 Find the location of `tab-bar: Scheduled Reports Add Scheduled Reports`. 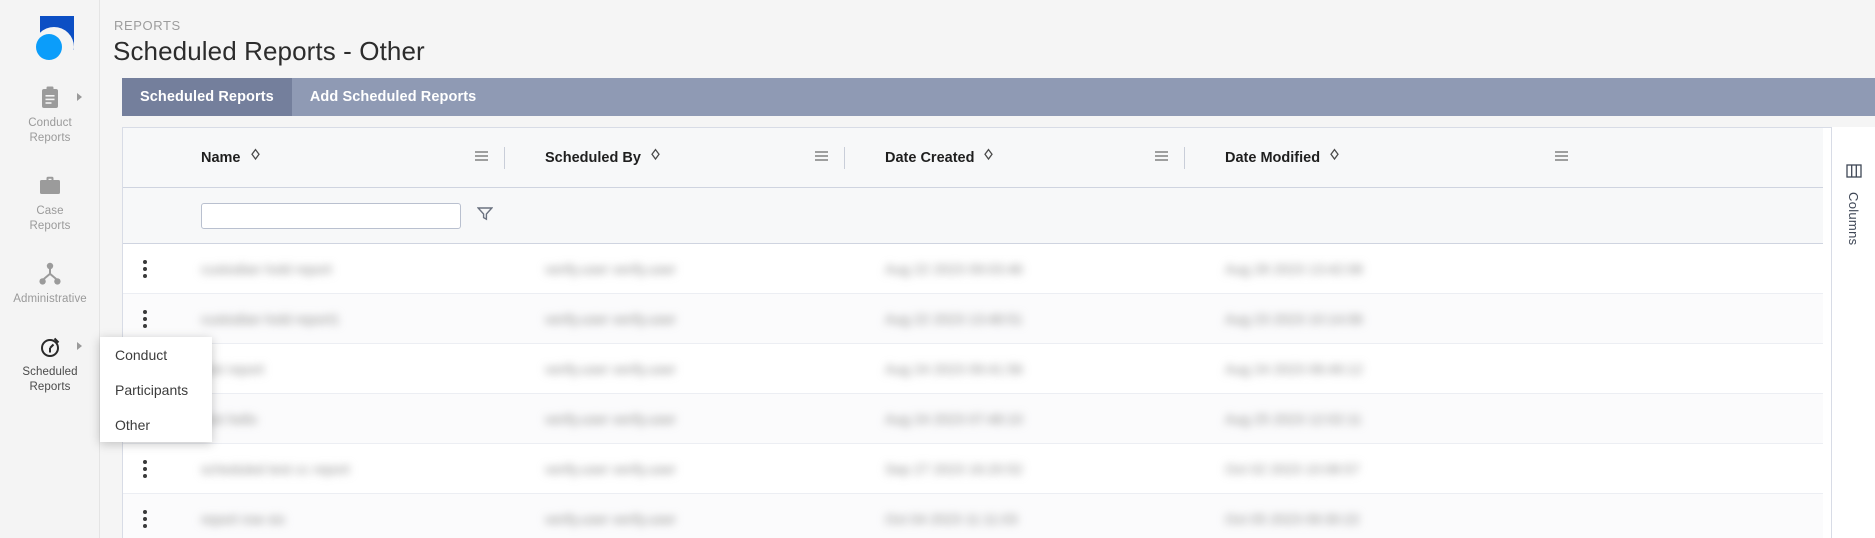

tab-bar: Scheduled Reports Add Scheduled Reports is located at coordinates (987, 97).